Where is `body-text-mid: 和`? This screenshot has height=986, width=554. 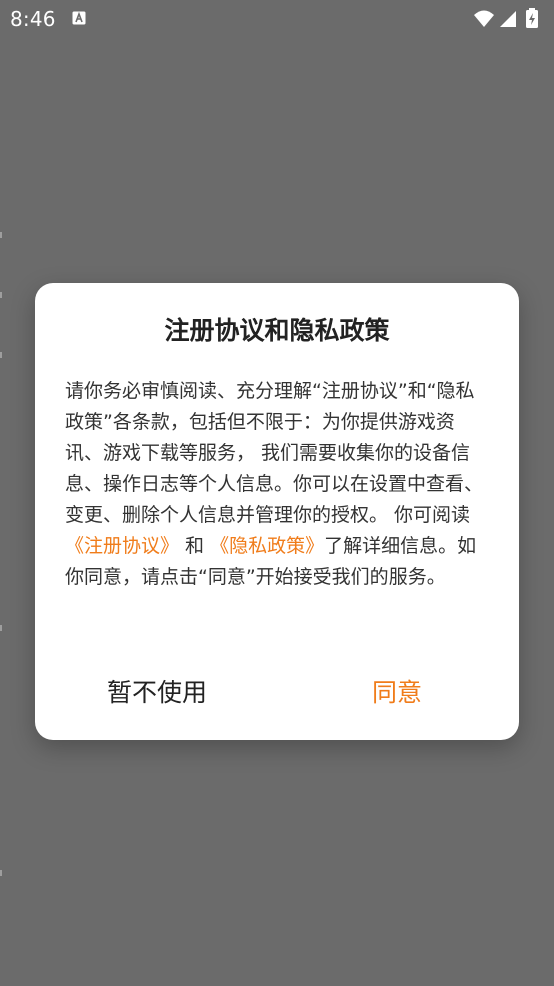 body-text-mid: 和 is located at coordinates (195, 546).